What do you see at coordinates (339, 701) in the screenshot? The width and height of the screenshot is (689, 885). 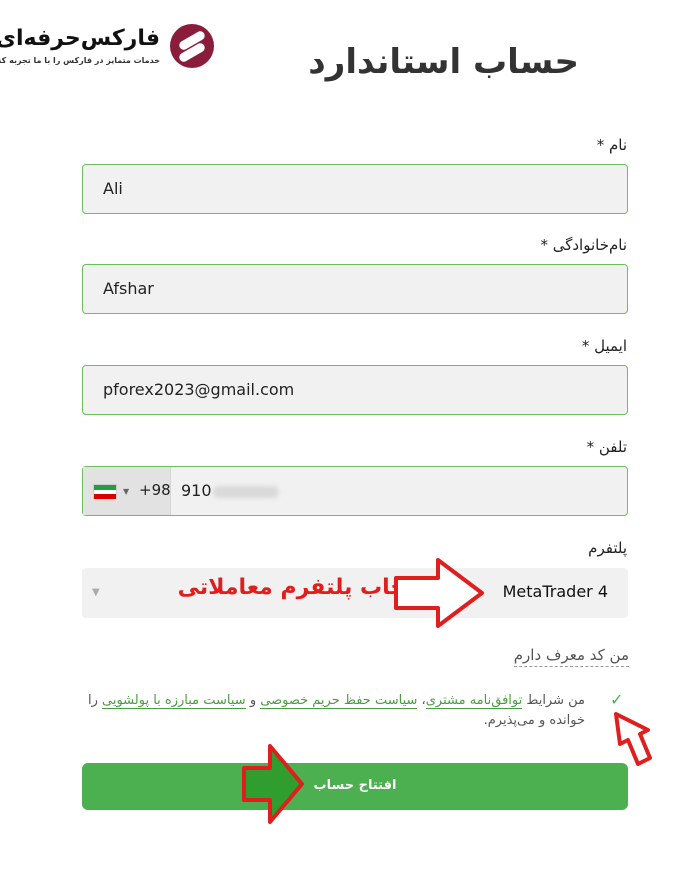 I see `privacy-policy-link: سیاست حفظ حریم خصوصی` at bounding box center [339, 701].